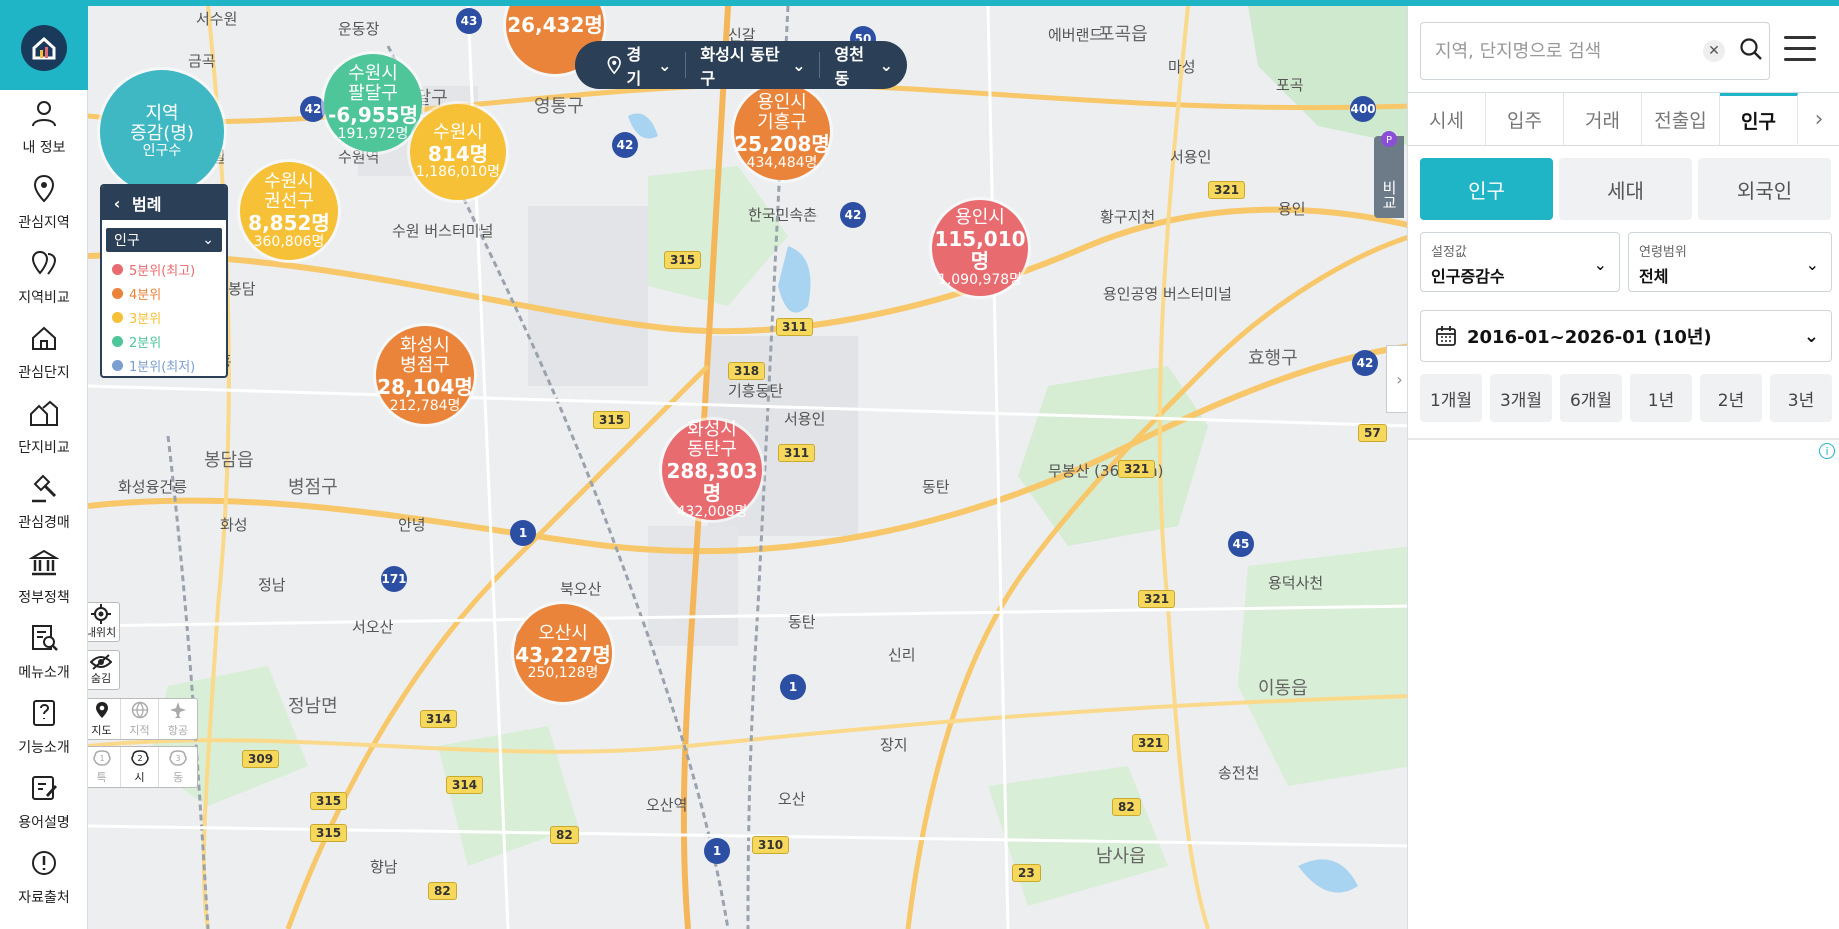  I want to click on subtab-1: 세대, so click(1625, 189).